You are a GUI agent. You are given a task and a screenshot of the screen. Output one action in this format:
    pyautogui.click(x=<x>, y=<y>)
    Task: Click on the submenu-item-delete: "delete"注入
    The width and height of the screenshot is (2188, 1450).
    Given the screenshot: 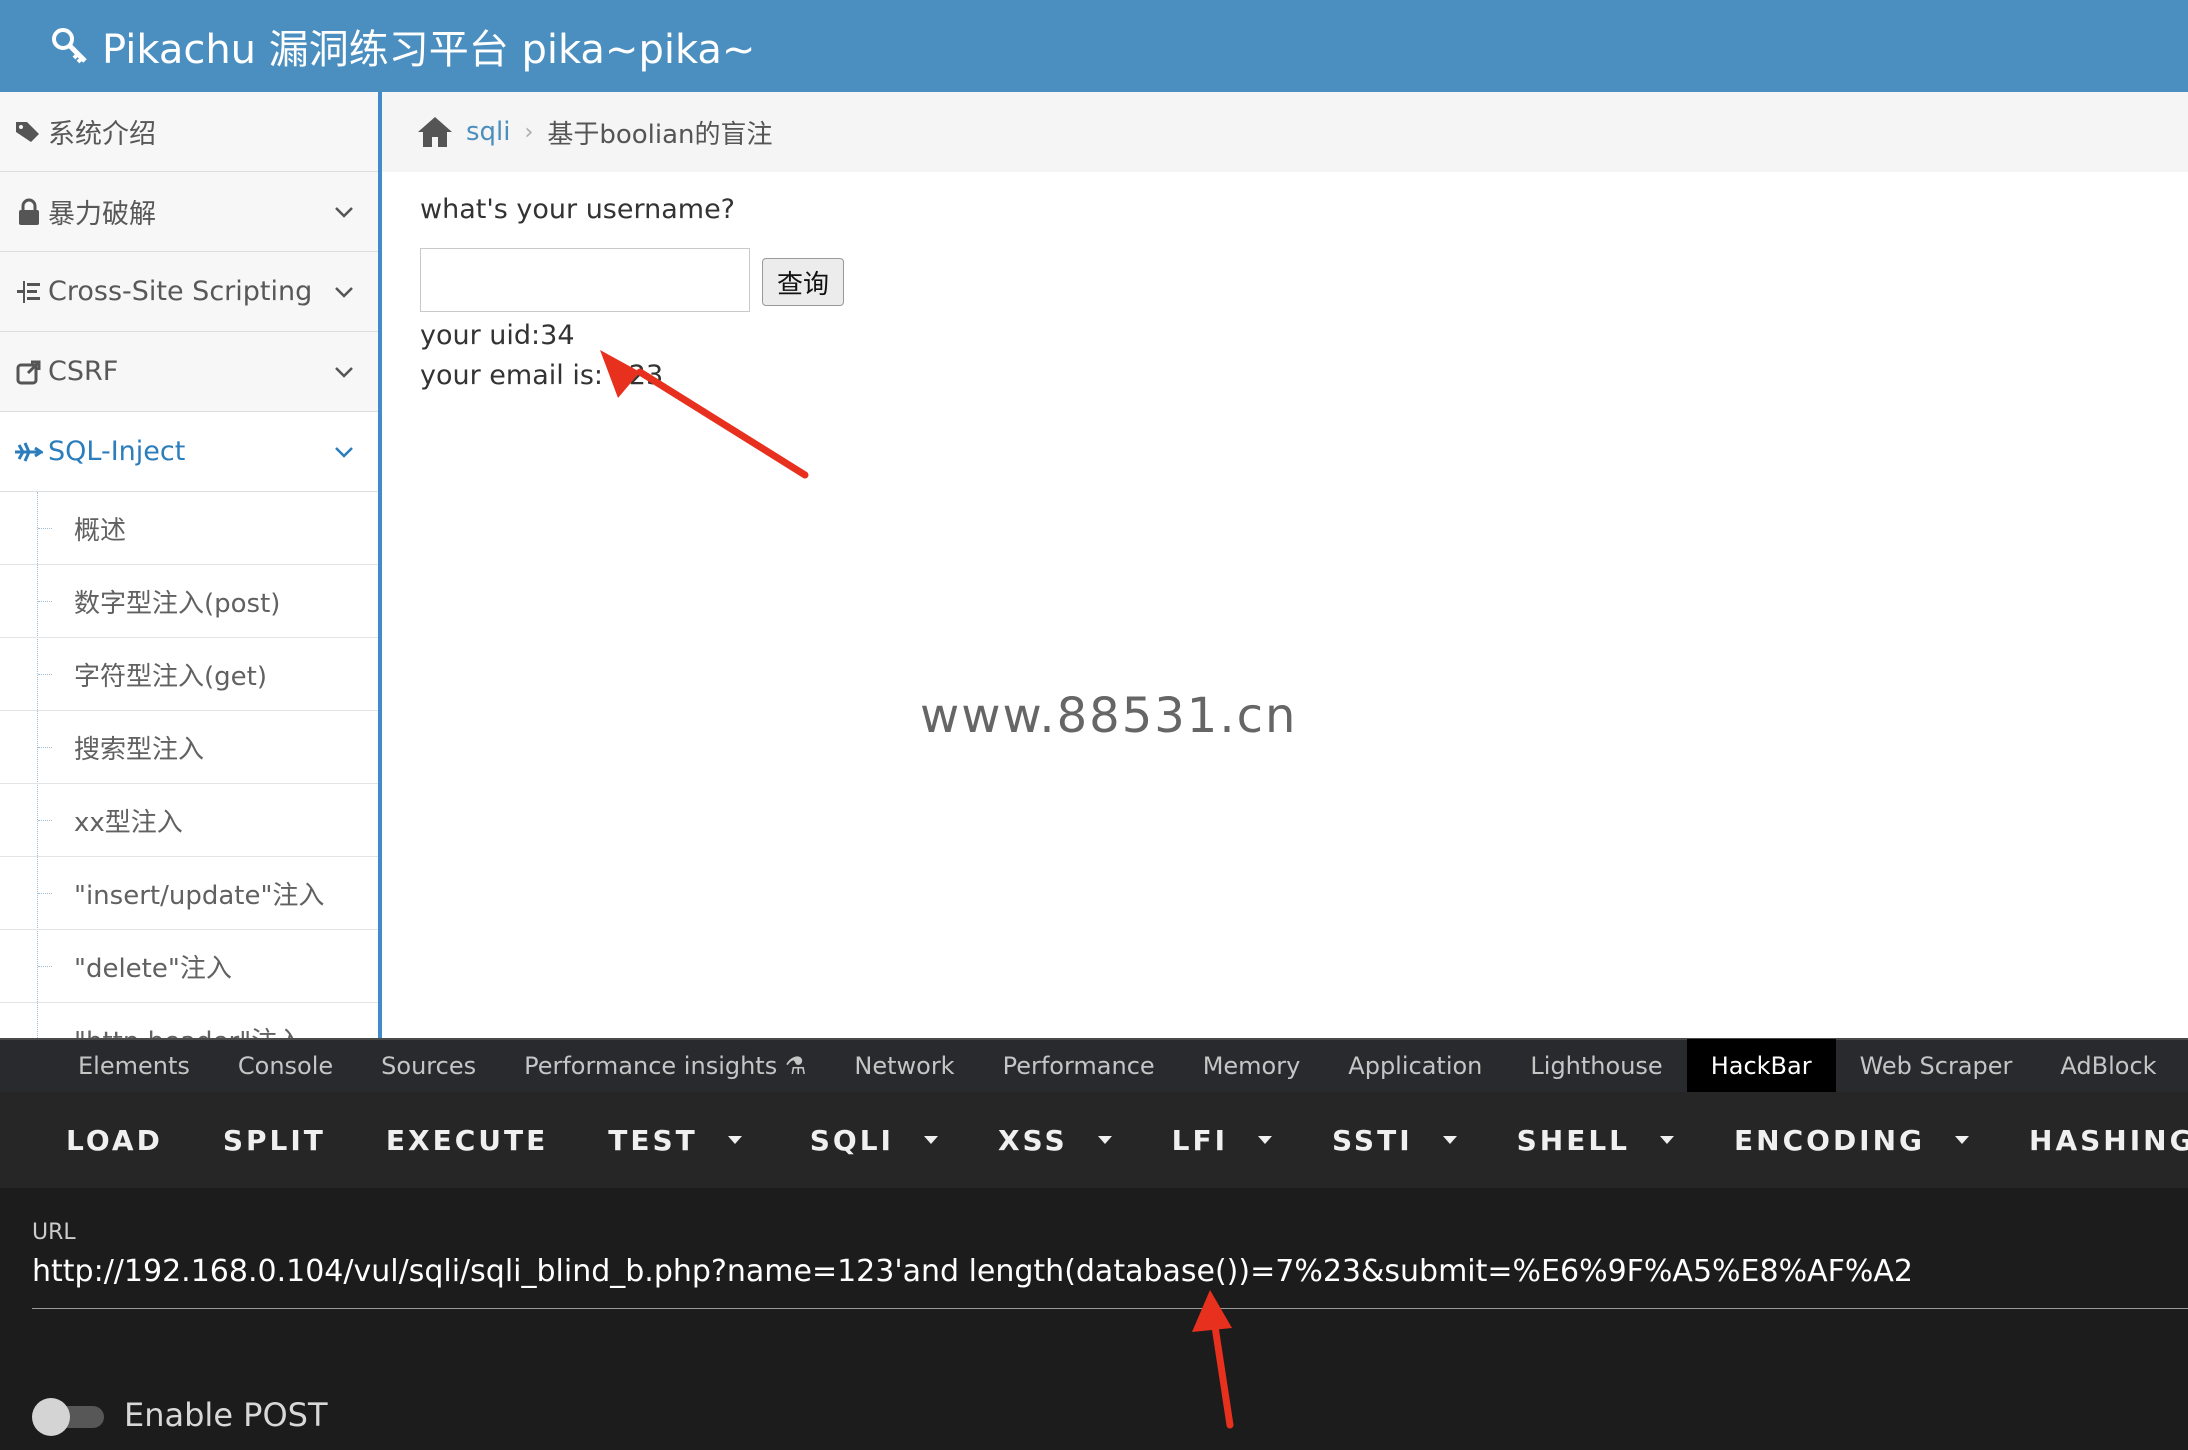 What is the action you would take?
    pyautogui.click(x=189, y=966)
    